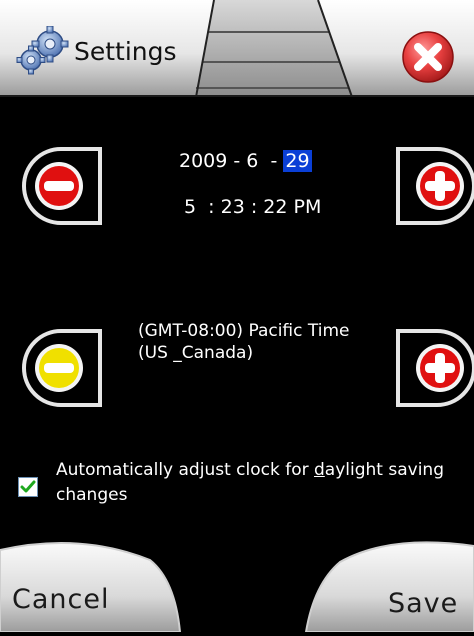 This screenshot has height=636, width=474. What do you see at coordinates (308, 207) in the screenshot?
I see `ampm-field: PM` at bounding box center [308, 207].